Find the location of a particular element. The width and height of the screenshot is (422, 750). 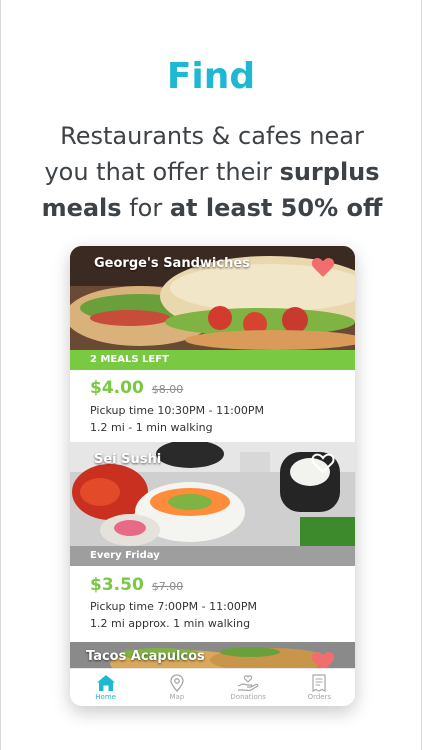

meals-left-badge: 2 MEALS LEFT is located at coordinates (212, 360).